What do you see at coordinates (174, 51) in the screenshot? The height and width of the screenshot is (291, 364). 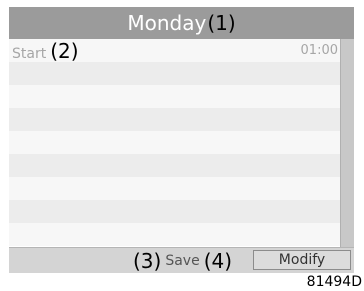 I see `list-item: Start (2) 01:00` at bounding box center [174, 51].